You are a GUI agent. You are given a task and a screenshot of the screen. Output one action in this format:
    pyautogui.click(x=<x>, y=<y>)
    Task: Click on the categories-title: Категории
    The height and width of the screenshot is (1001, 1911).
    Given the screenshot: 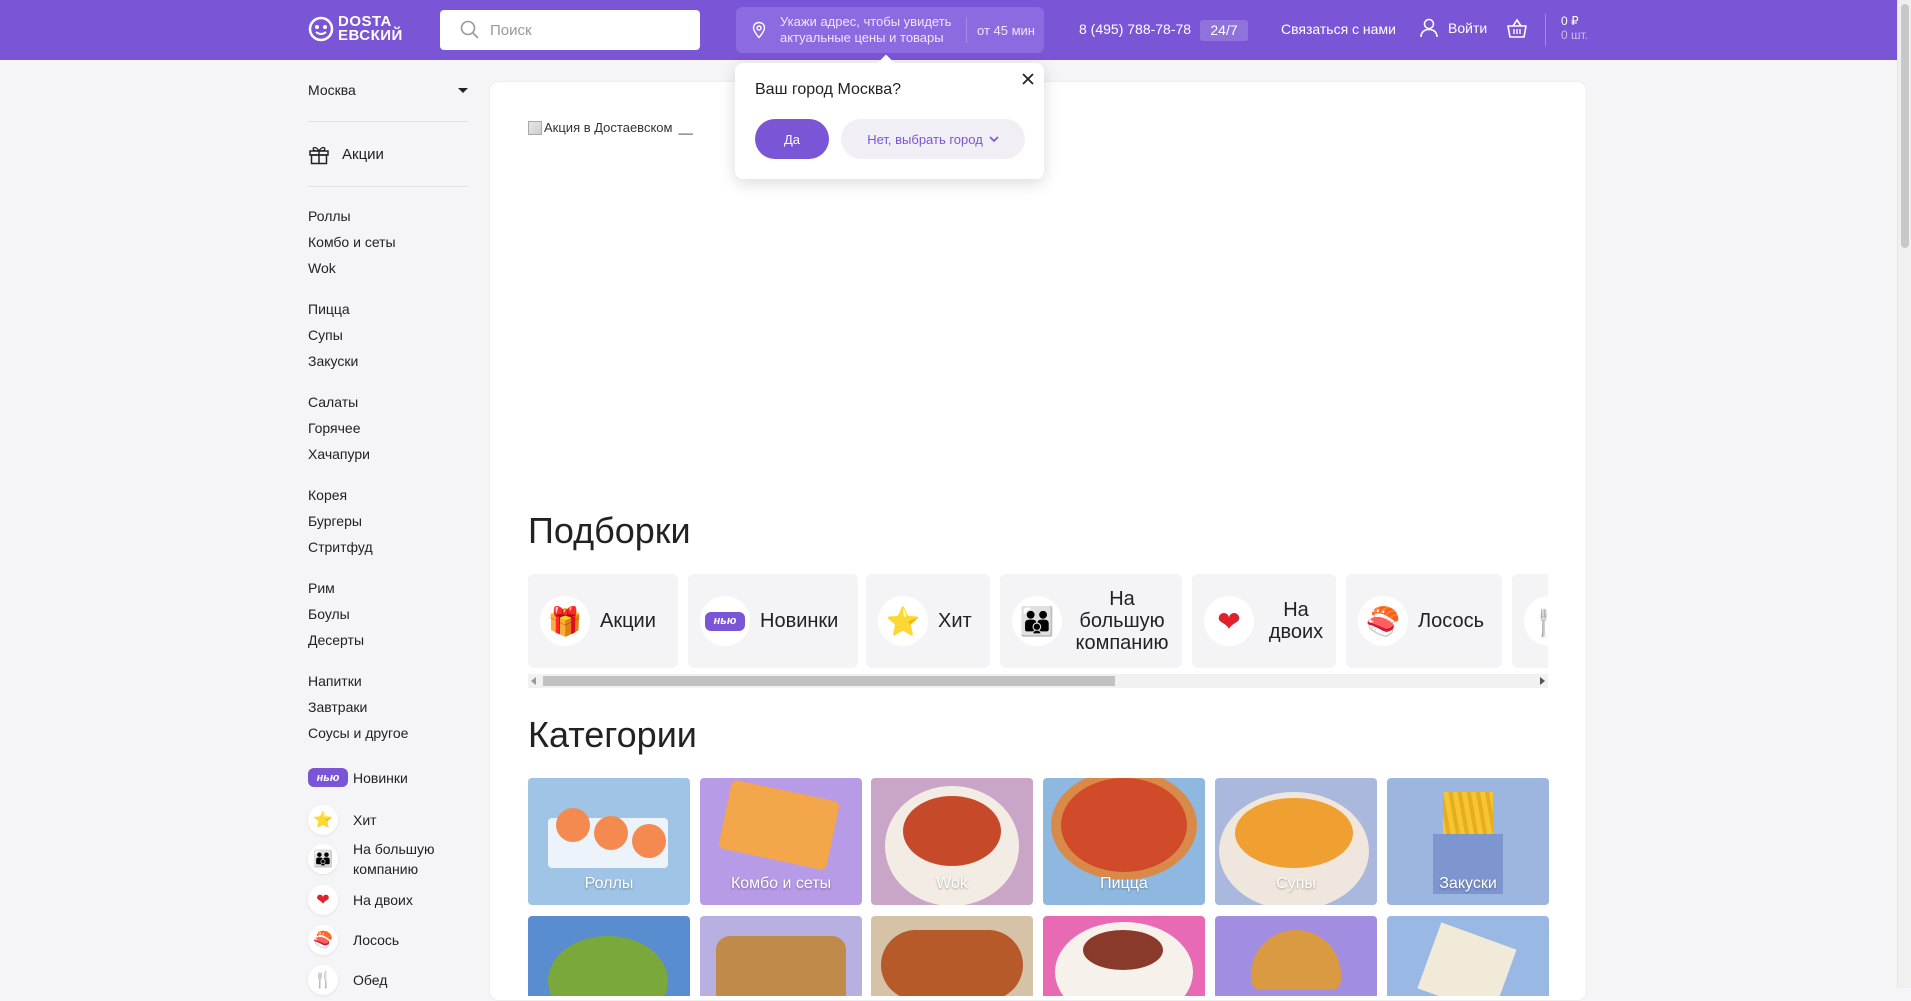 What is the action you would take?
    pyautogui.click(x=612, y=734)
    